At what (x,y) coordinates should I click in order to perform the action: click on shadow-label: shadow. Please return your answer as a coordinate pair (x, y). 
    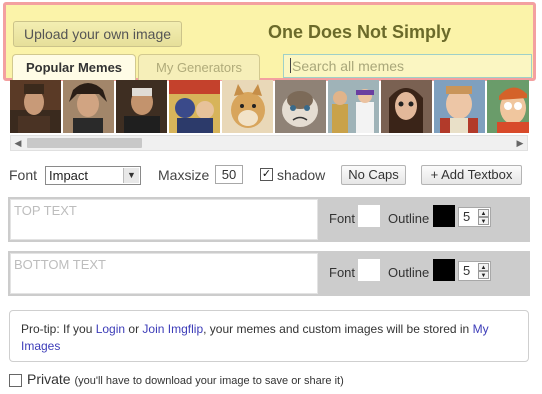
    Looking at the image, I should click on (301, 175).